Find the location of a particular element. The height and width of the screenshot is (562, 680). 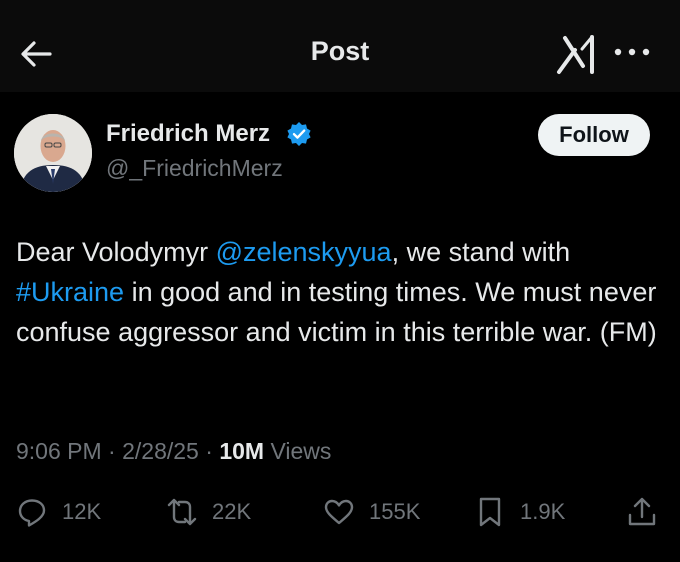

bookmark-icon is located at coordinates (490, 512).